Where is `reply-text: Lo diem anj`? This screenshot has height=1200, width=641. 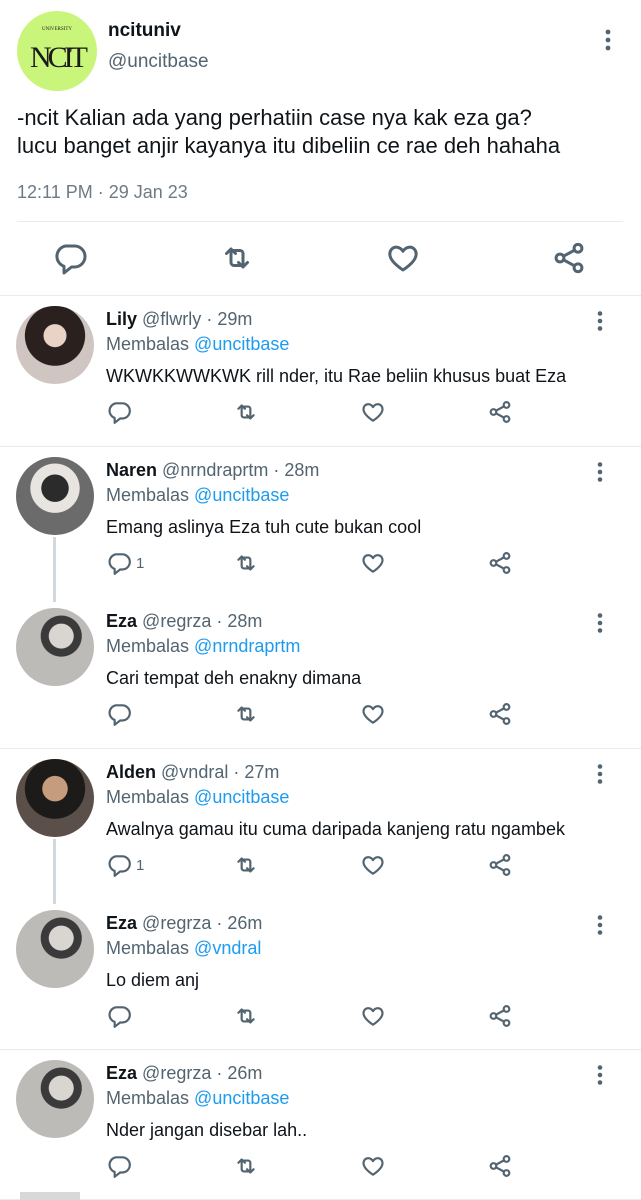
reply-text: Lo diem anj is located at coordinates (153, 980).